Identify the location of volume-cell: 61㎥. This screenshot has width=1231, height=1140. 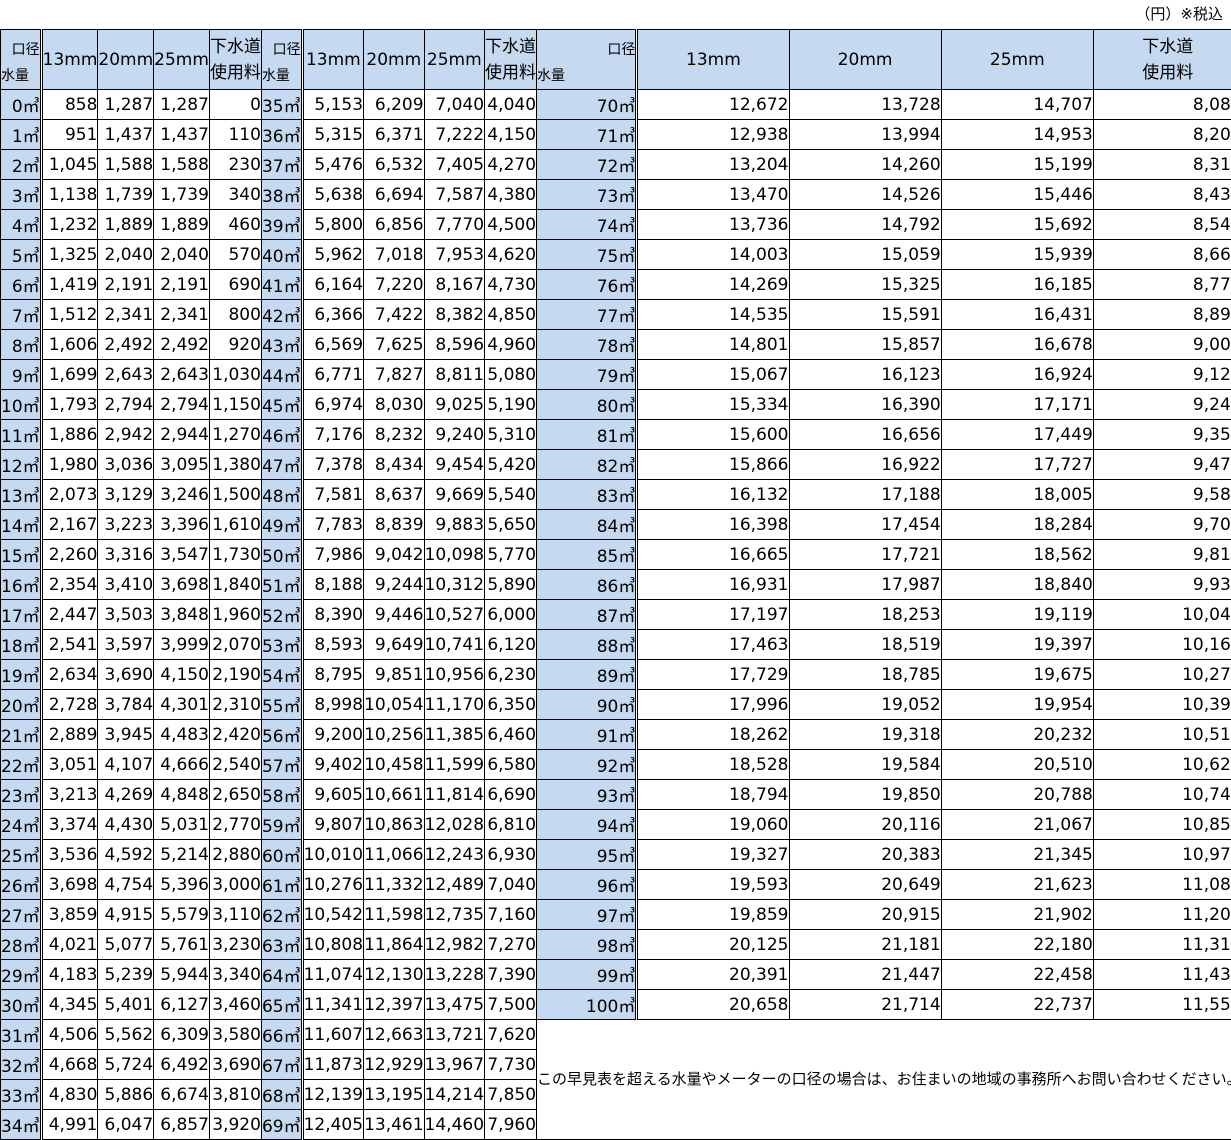
(282, 884).